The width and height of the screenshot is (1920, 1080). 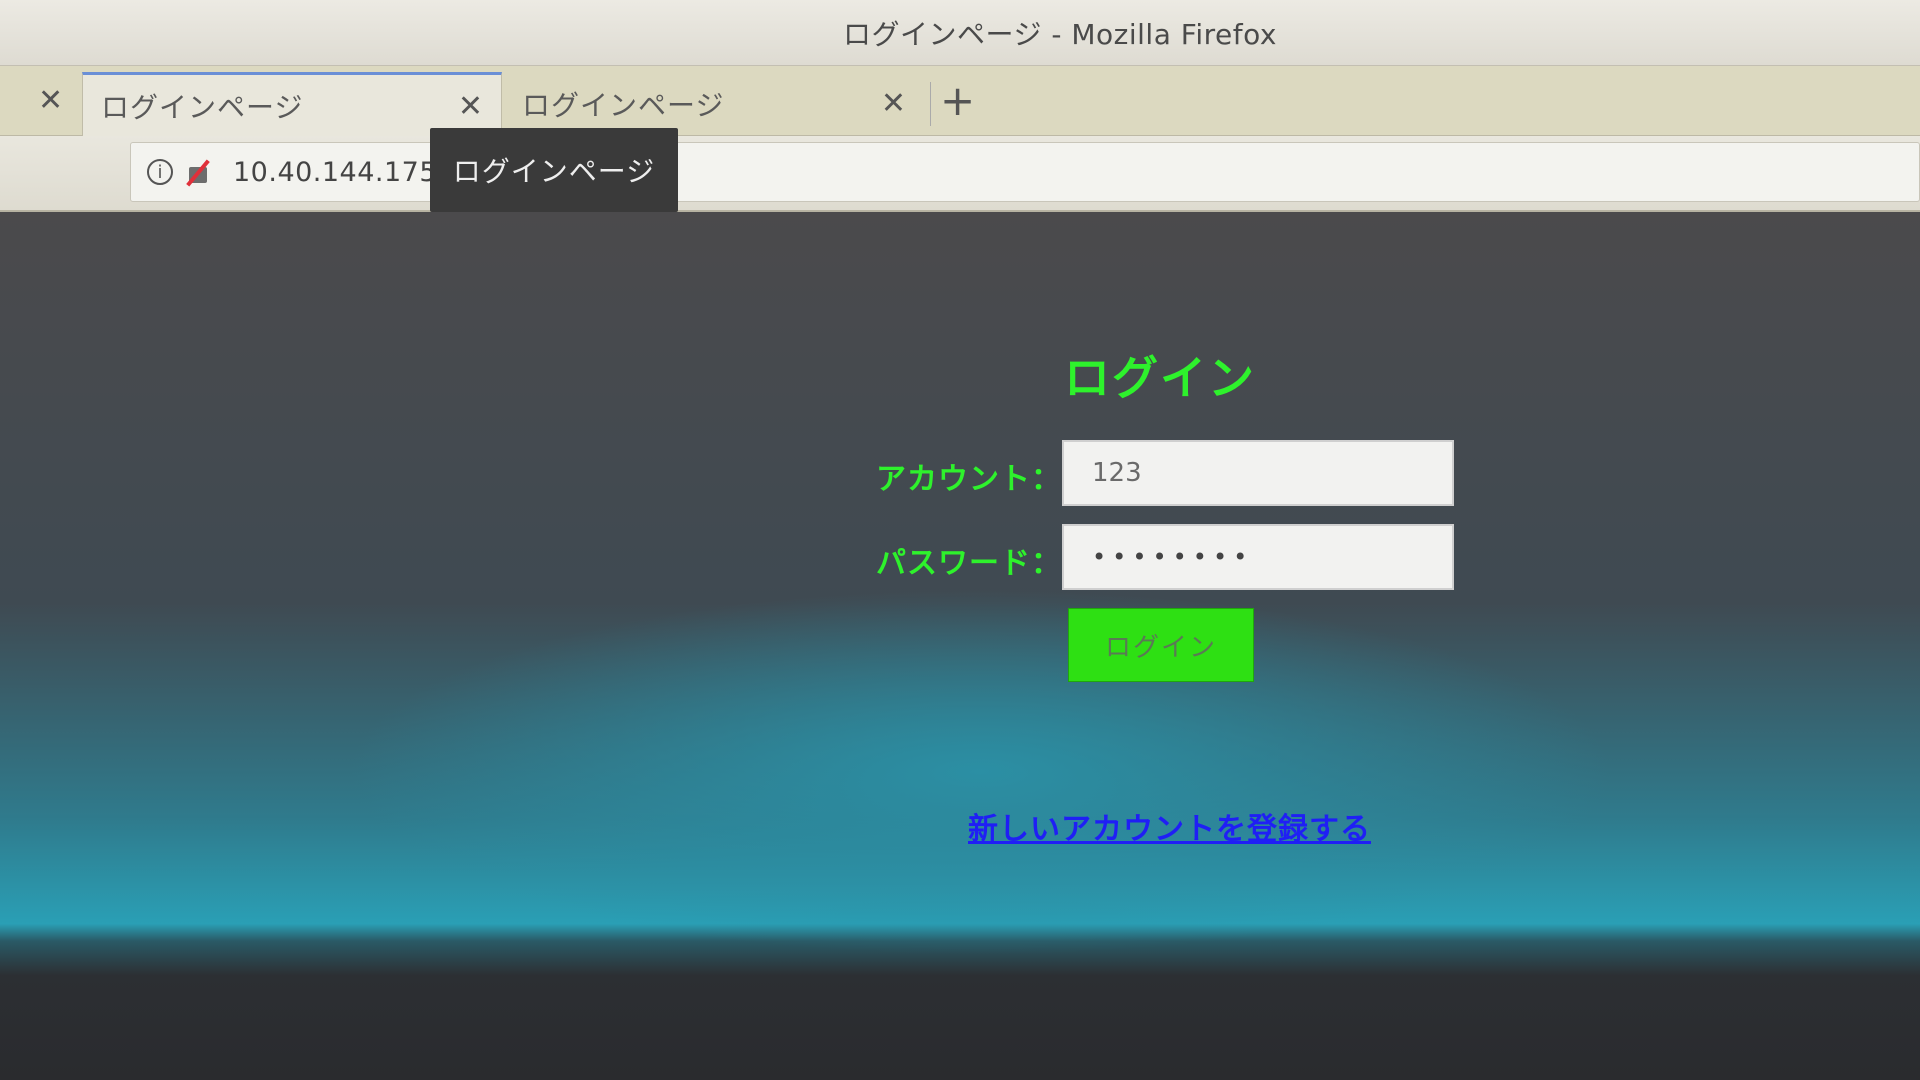 I want to click on address-bar: i 10.40.144.175, so click(x=1025, y=172).